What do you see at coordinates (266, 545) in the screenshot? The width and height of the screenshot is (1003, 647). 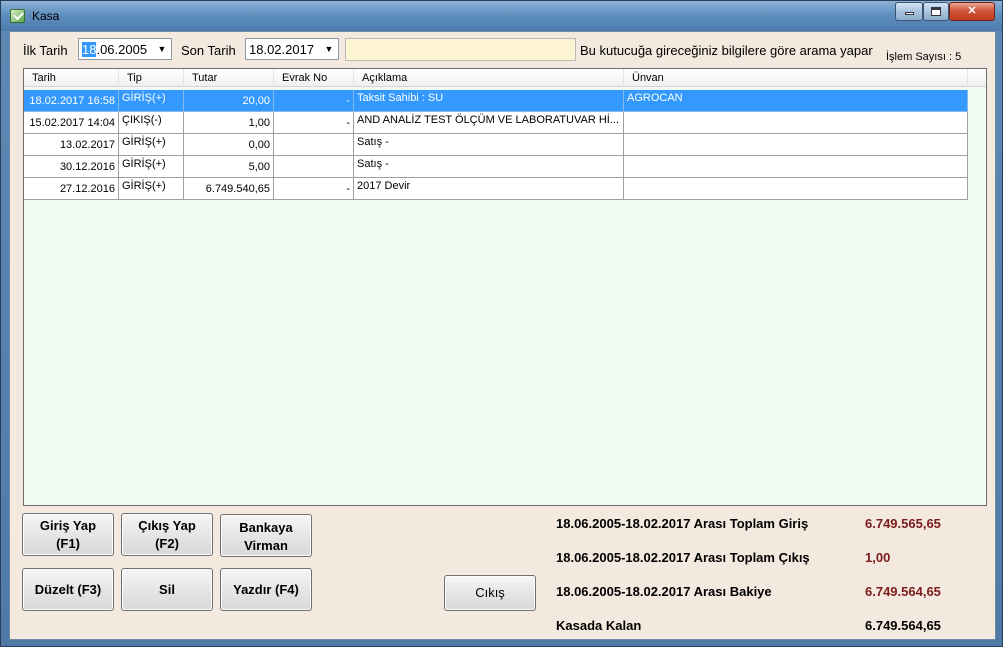 I see `bankaya-virman-label-2: Virman` at bounding box center [266, 545].